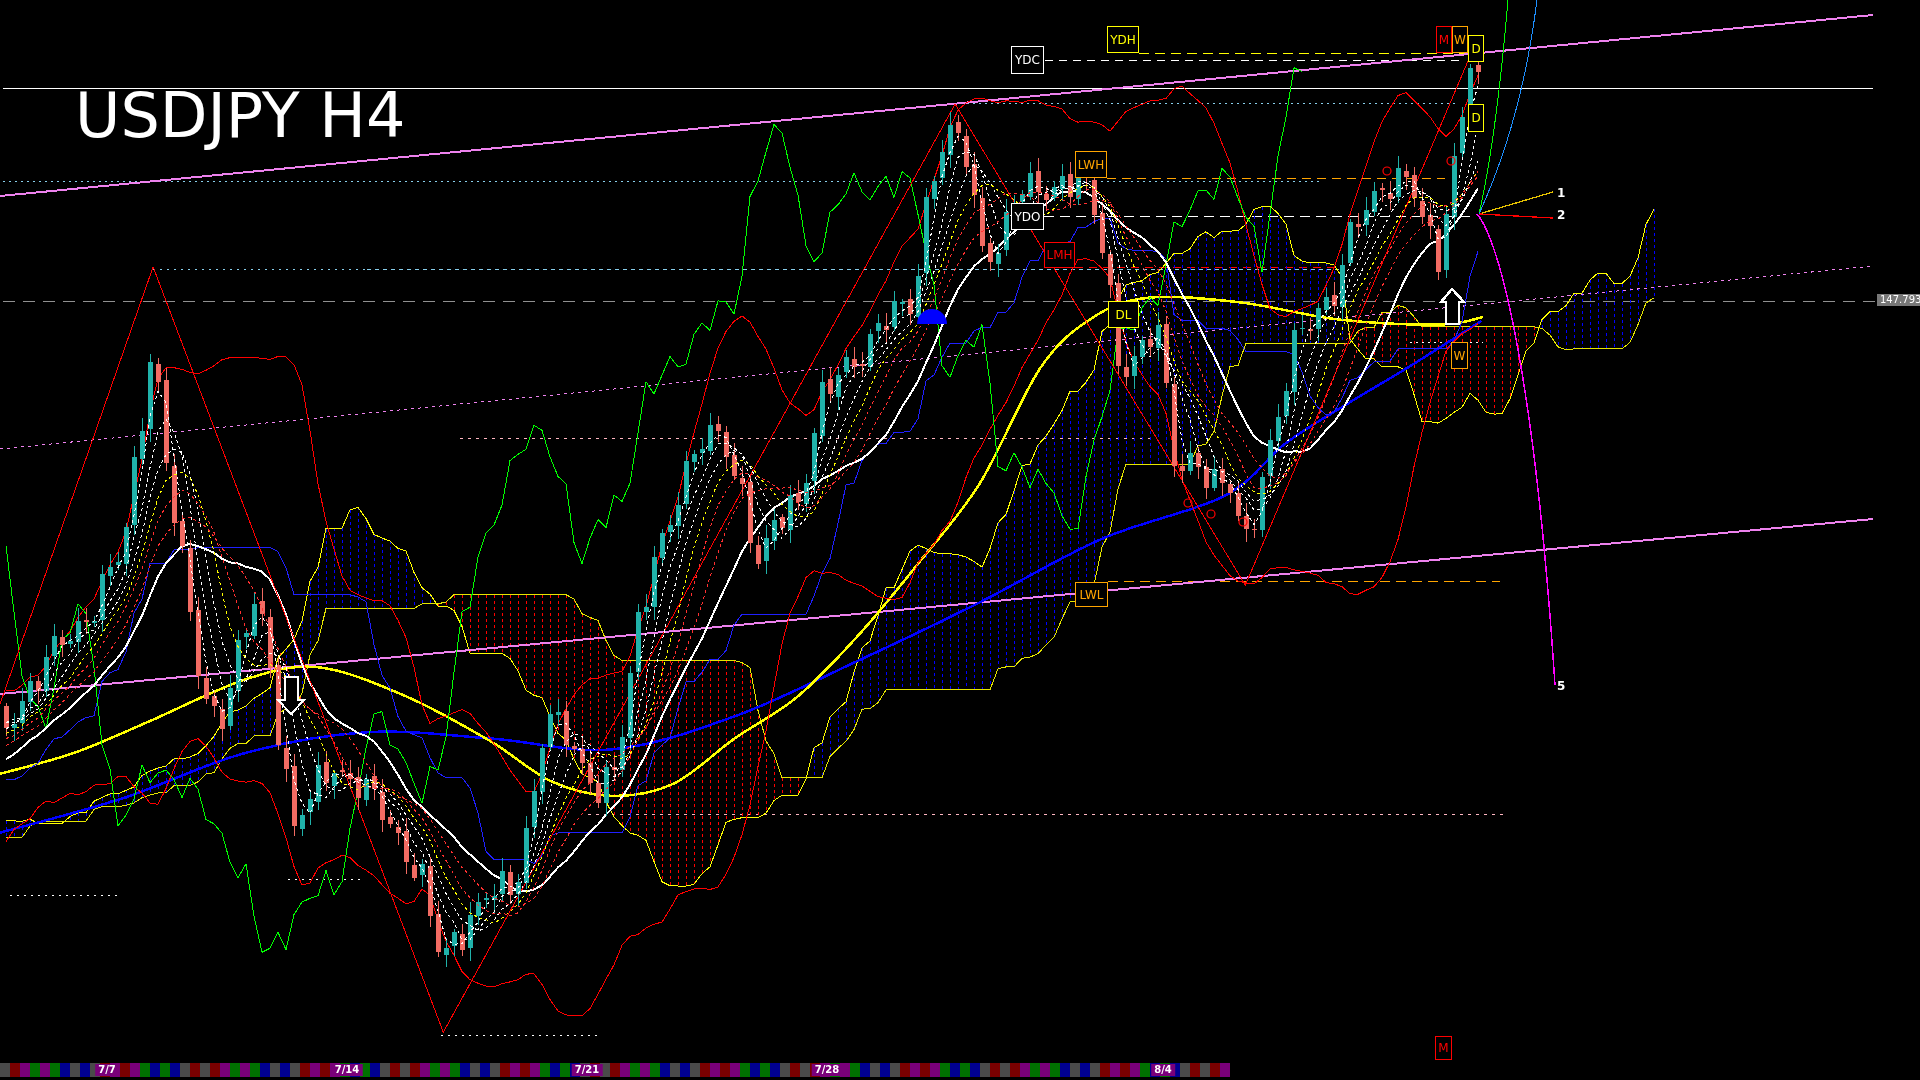 Image resolution: width=1920 pixels, height=1080 pixels. What do you see at coordinates (1091, 594) in the screenshot?
I see `level-label: LWL` at bounding box center [1091, 594].